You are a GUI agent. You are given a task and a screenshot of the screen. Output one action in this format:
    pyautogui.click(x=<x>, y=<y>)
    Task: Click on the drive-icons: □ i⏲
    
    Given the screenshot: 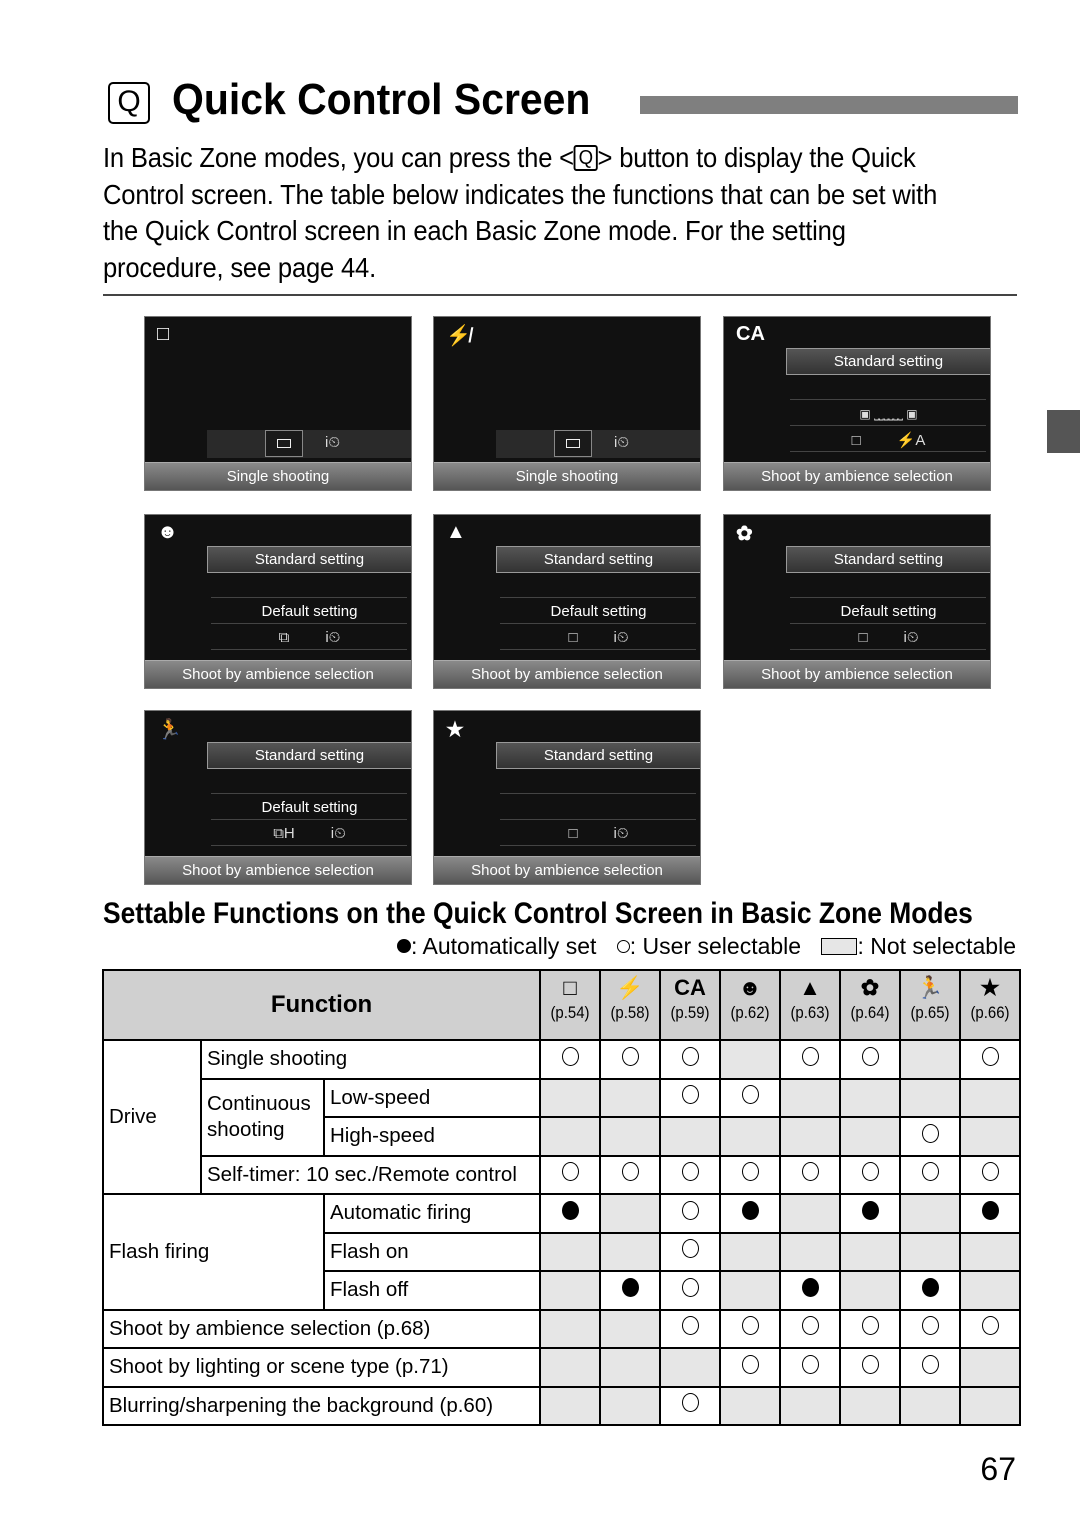 What is the action you would take?
    pyautogui.click(x=888, y=637)
    